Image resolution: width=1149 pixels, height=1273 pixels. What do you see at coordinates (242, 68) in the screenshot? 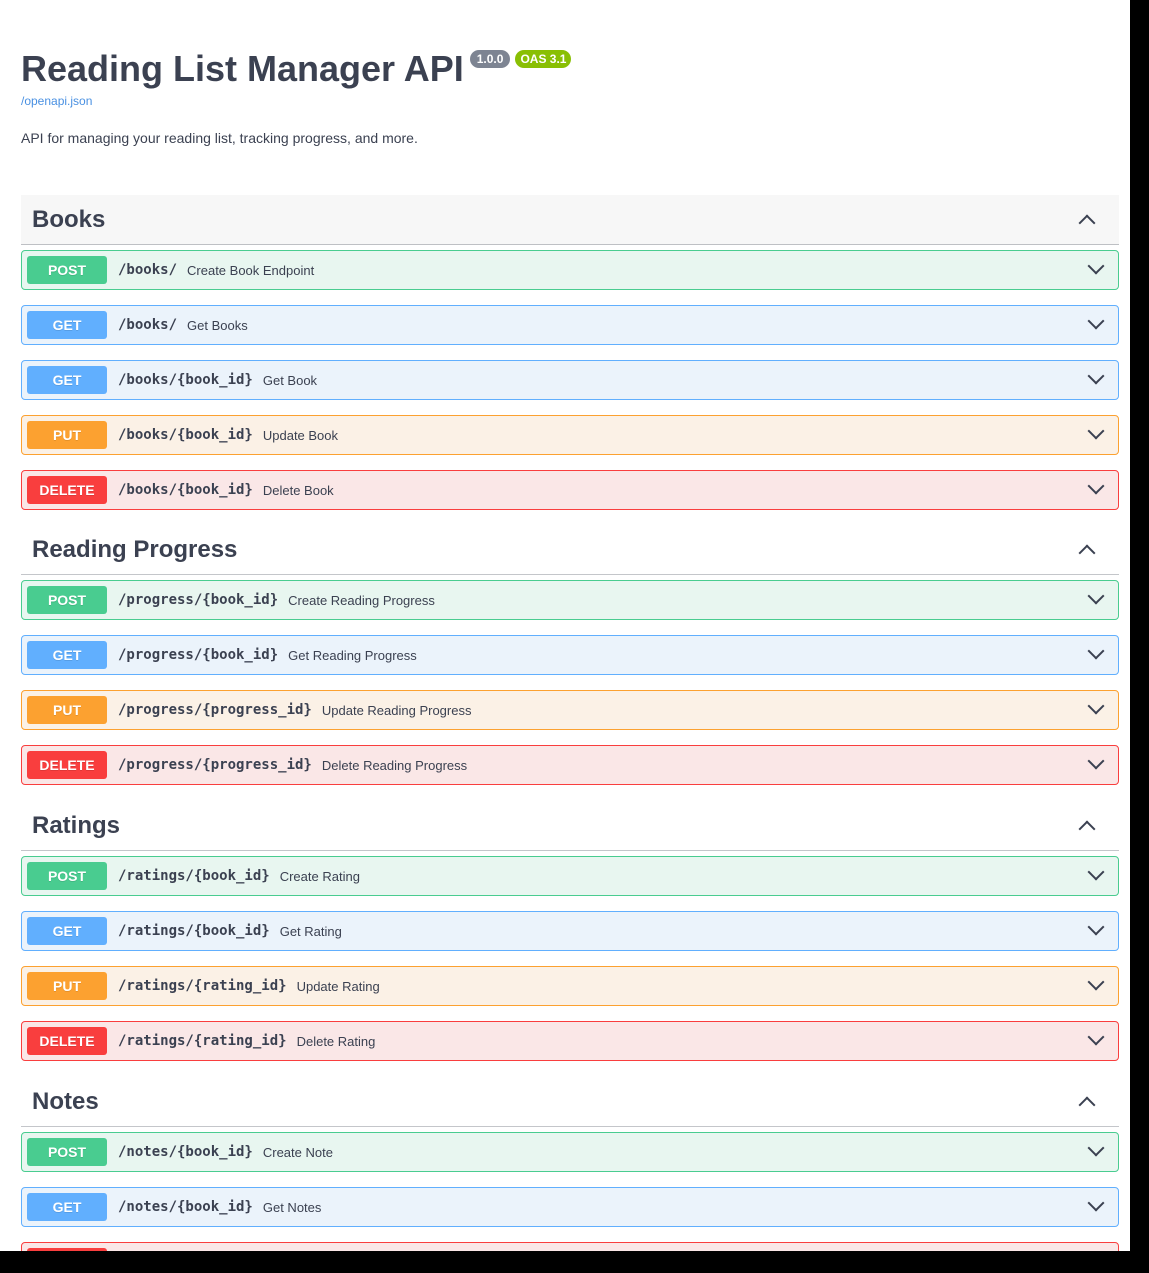
I see `page-title: Reading List Manager API` at bounding box center [242, 68].